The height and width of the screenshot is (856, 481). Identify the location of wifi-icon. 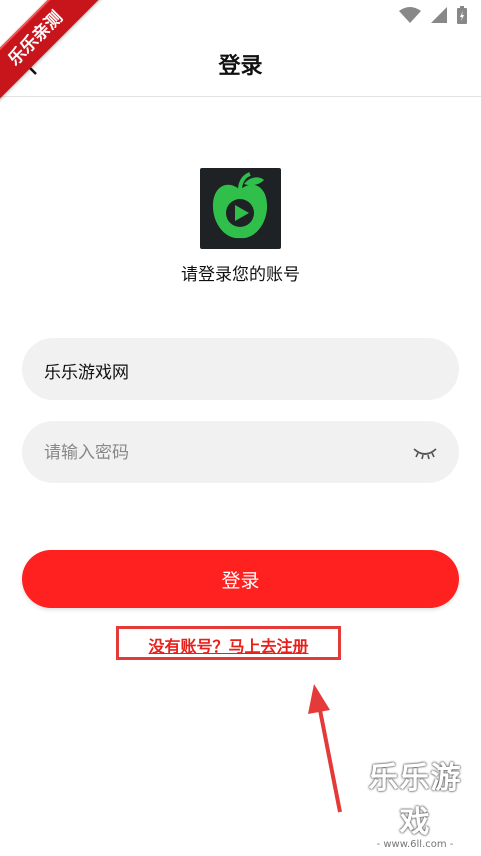
(410, 17).